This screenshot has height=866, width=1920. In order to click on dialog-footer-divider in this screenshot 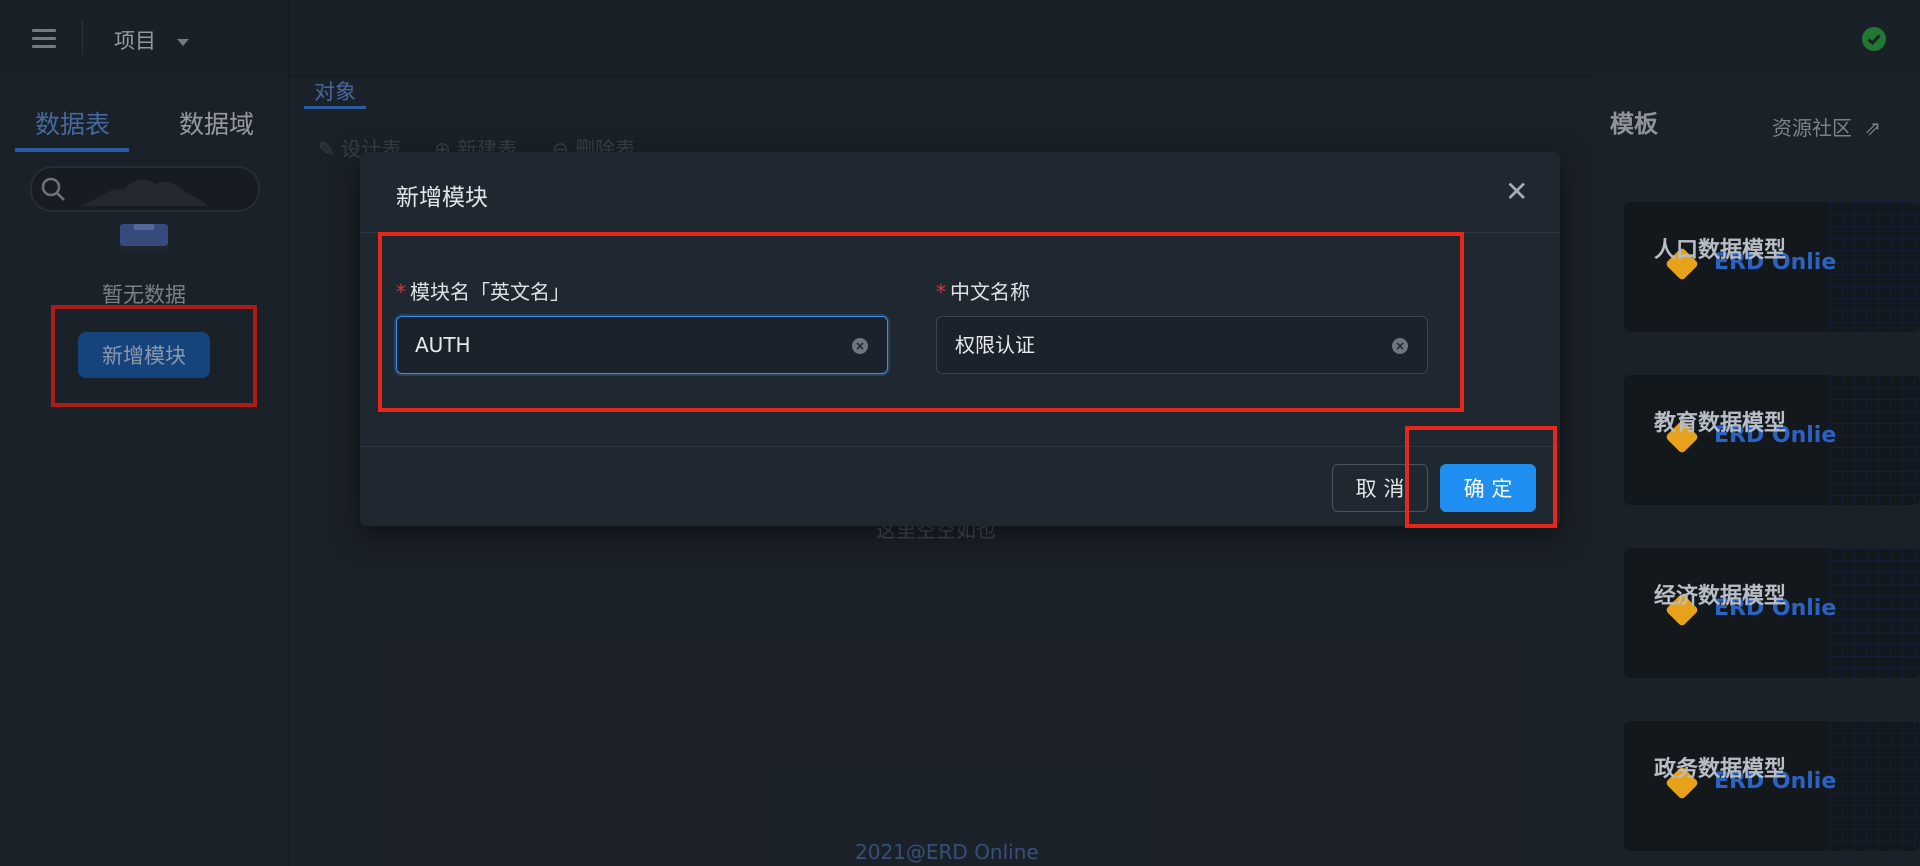, I will do `click(960, 446)`.